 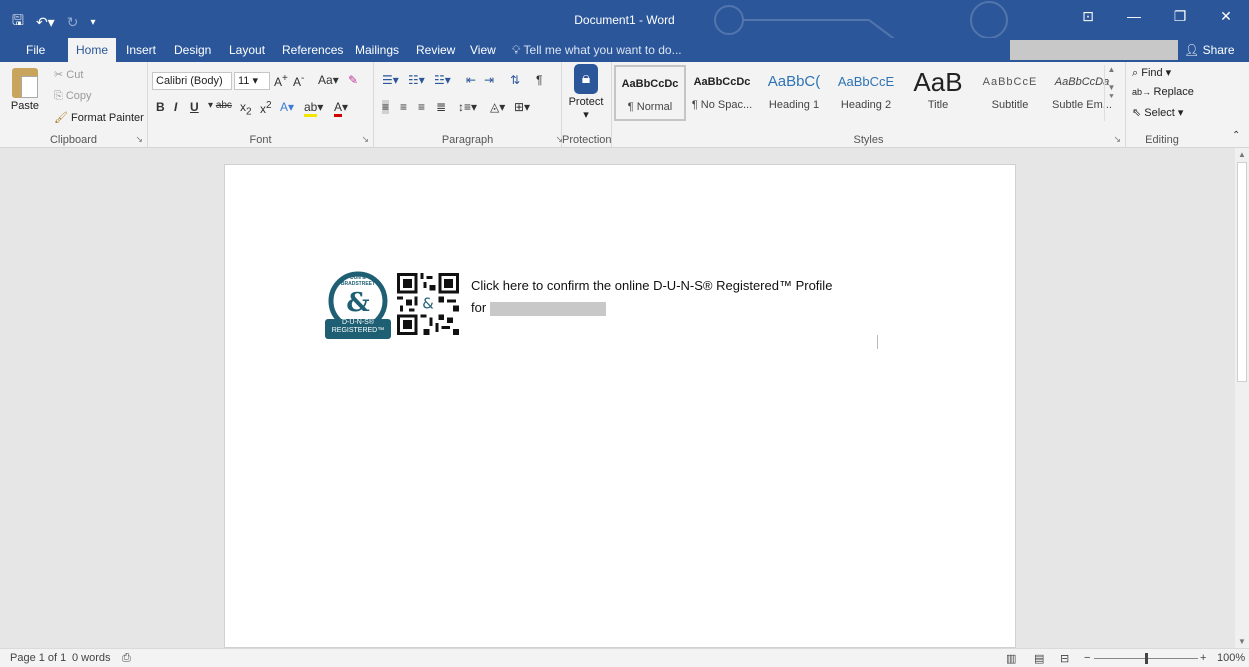 What do you see at coordinates (1231, 658) in the screenshot?
I see `zoom-level: 100%` at bounding box center [1231, 658].